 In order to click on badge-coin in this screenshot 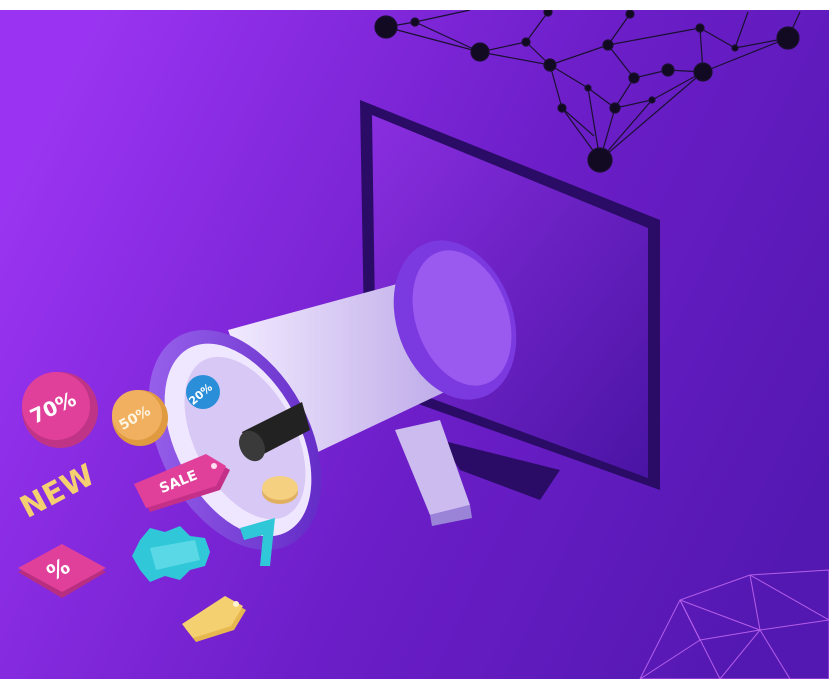, I will do `click(280, 490)`.